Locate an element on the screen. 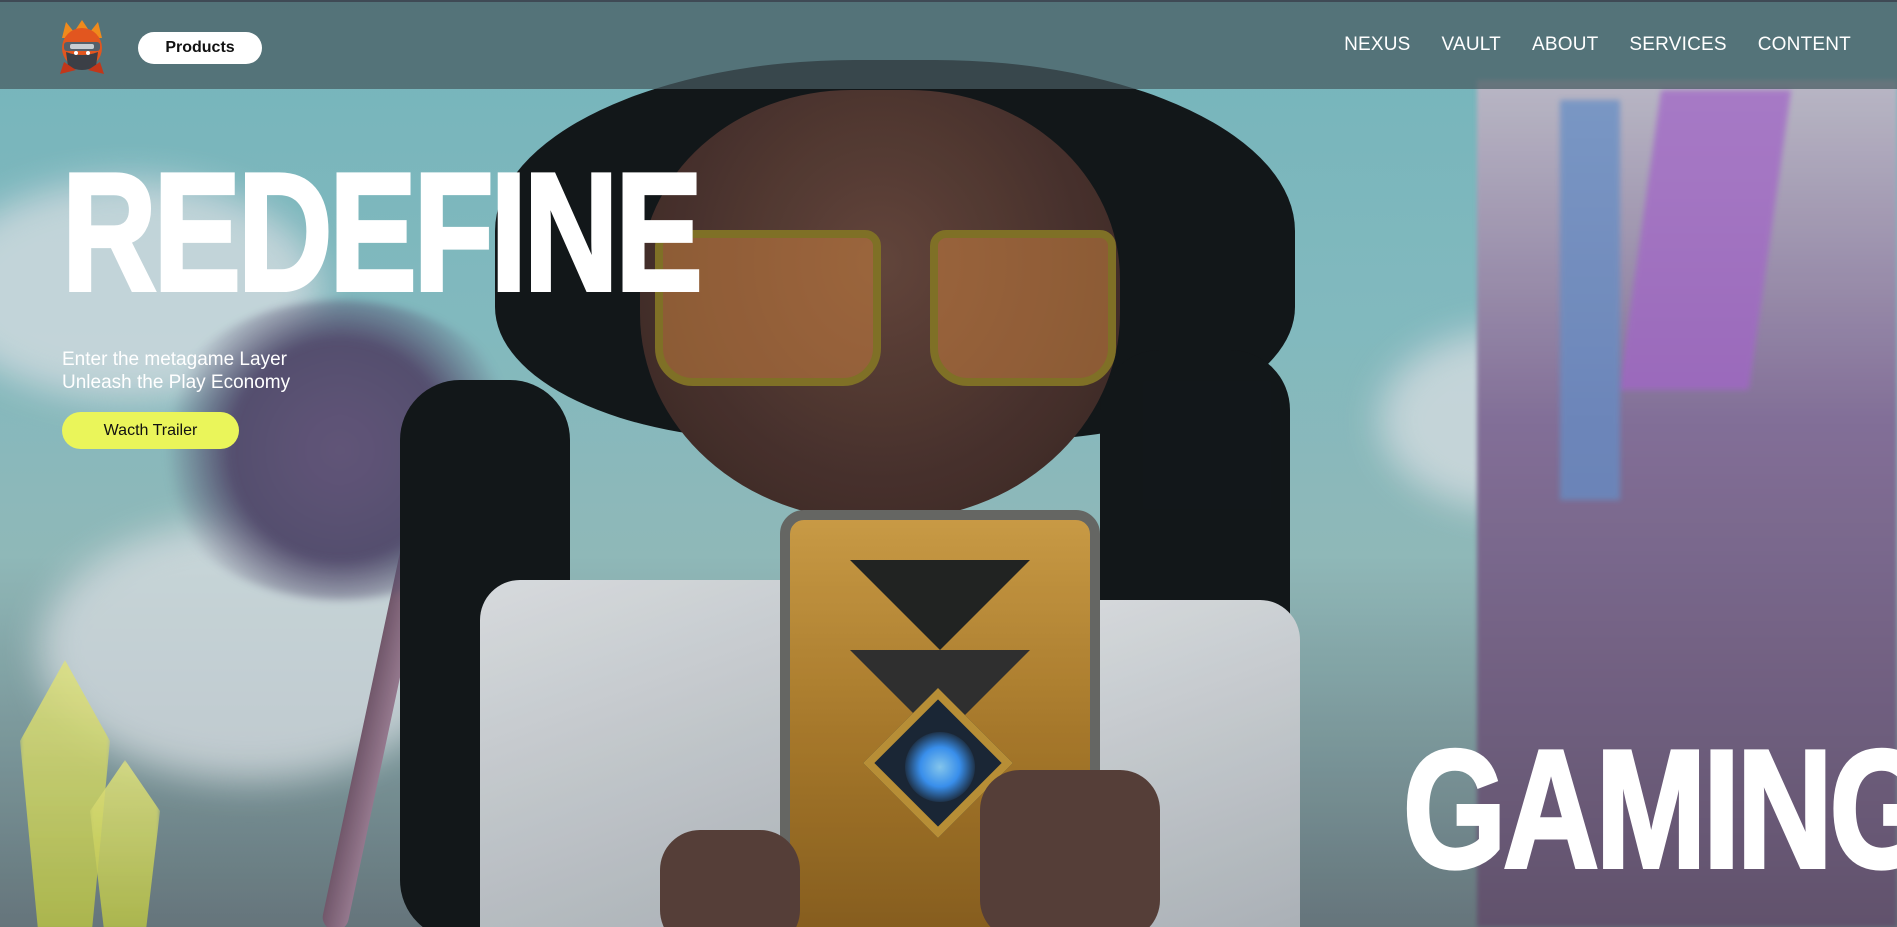 This screenshot has width=1897, height=927. nav-link-about: ABOUT is located at coordinates (1565, 45).